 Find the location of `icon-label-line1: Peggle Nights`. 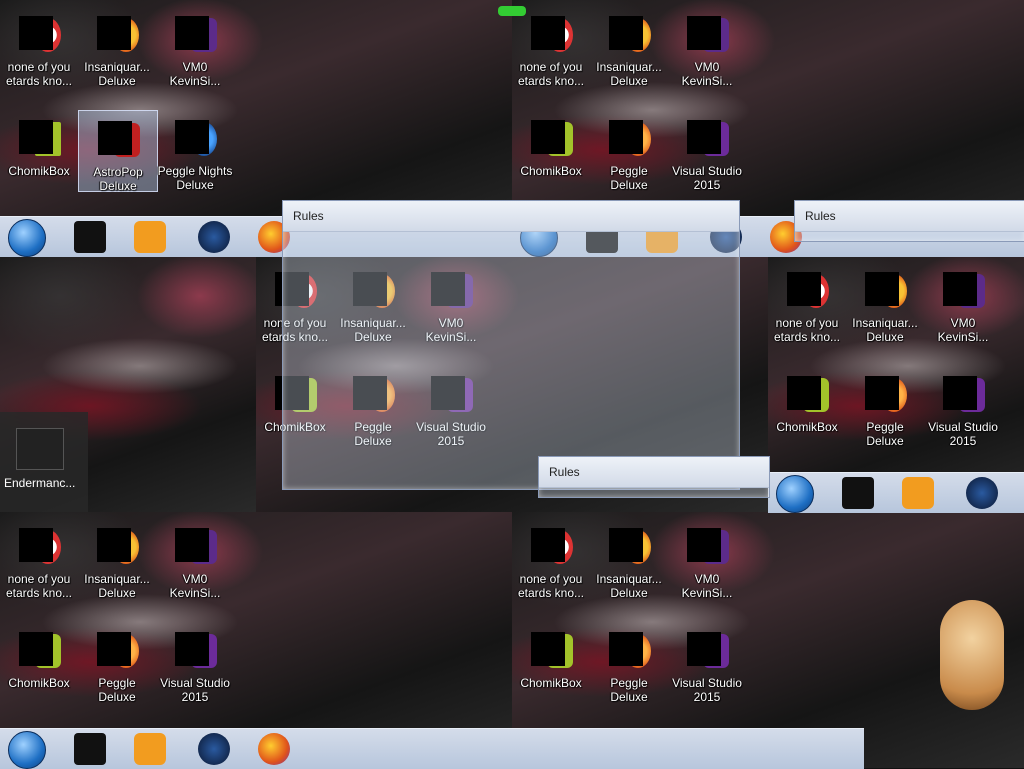

icon-label-line1: Peggle Nights is located at coordinates (195, 171).